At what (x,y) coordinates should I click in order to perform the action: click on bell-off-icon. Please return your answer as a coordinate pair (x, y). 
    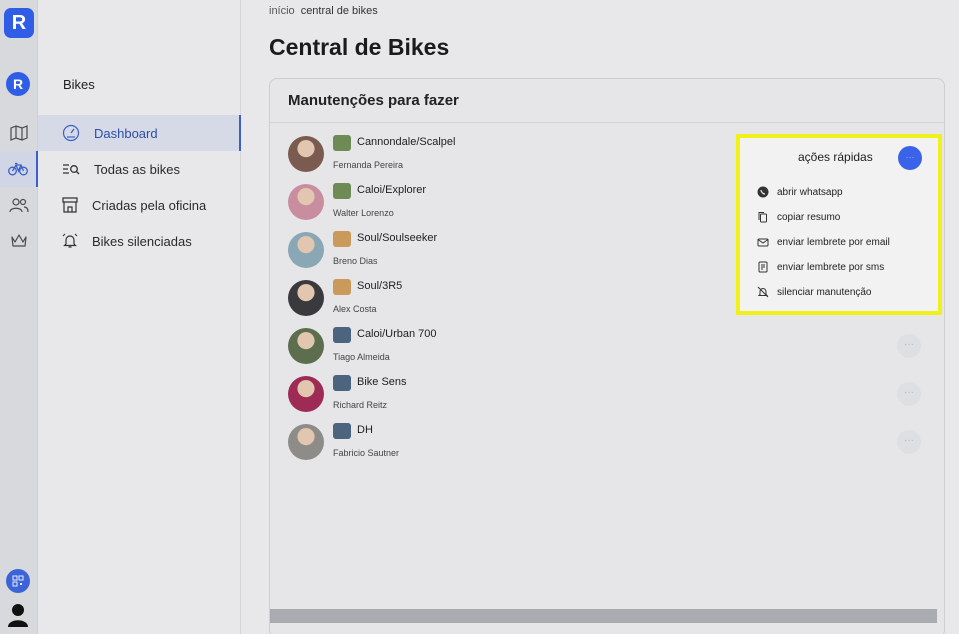
    Looking at the image, I should click on (763, 292).